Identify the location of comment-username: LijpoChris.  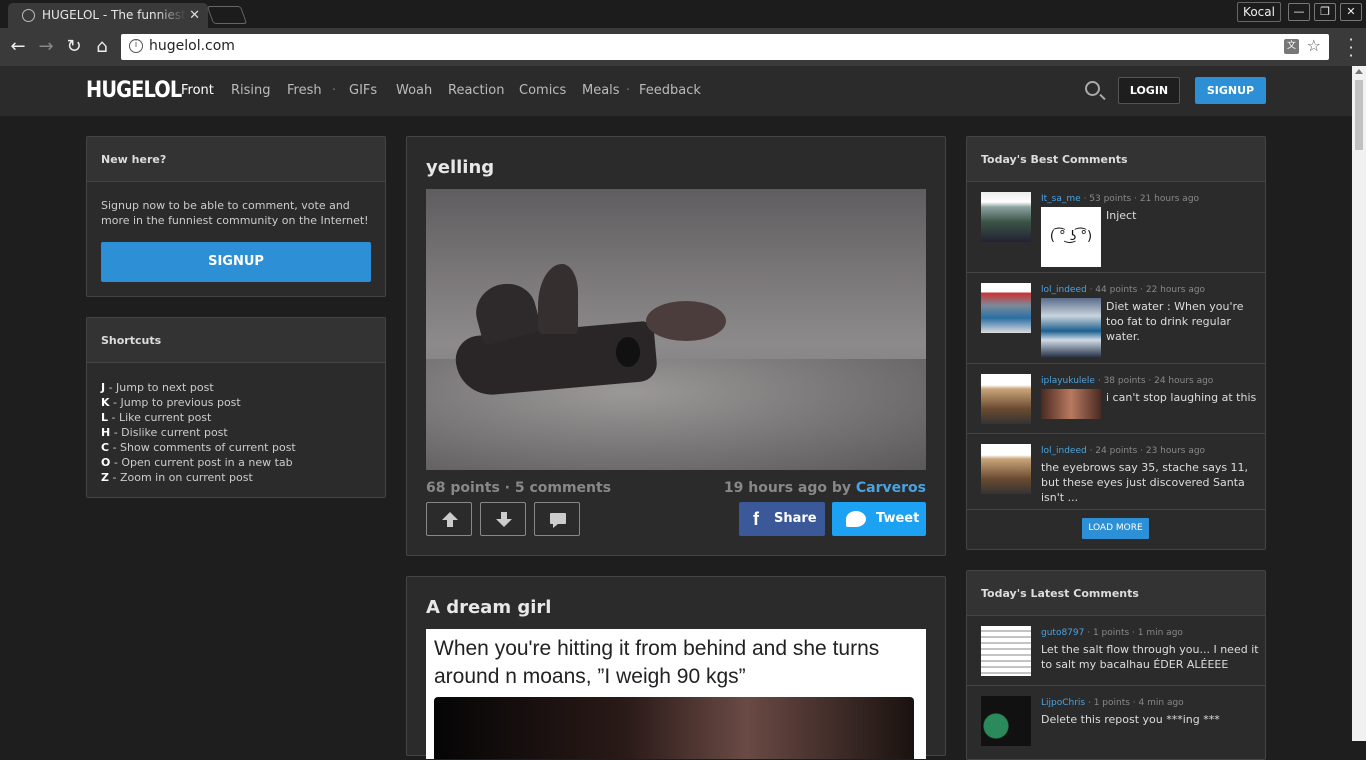
(1063, 703).